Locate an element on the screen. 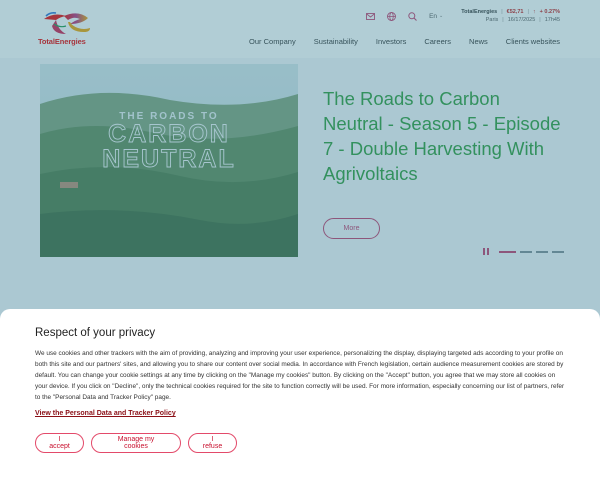 Image resolution: width=600 pixels, height=480 pixels. cookie-actions: I accept Manage my cookies I refuse is located at coordinates (136, 443).